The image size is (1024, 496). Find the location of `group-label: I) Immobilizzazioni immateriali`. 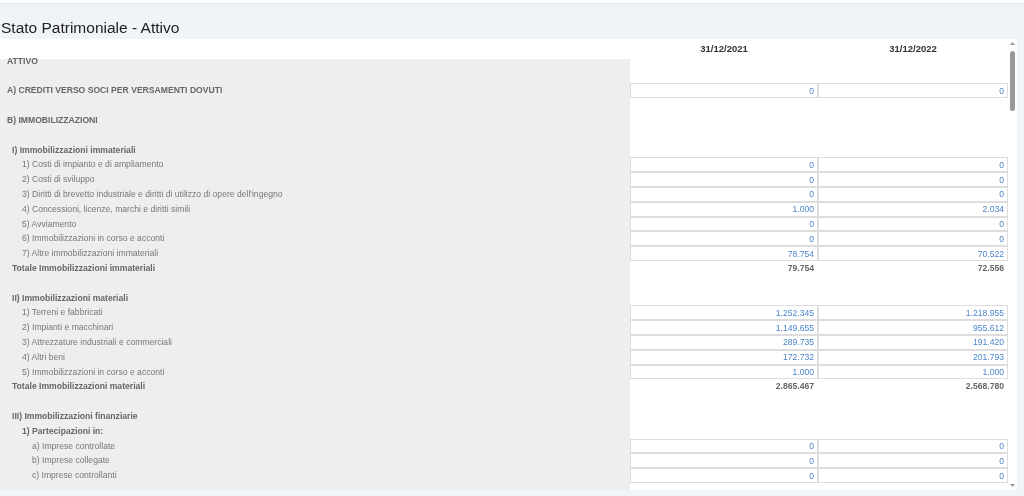

group-label: I) Immobilizzazioni immateriali is located at coordinates (74, 149).